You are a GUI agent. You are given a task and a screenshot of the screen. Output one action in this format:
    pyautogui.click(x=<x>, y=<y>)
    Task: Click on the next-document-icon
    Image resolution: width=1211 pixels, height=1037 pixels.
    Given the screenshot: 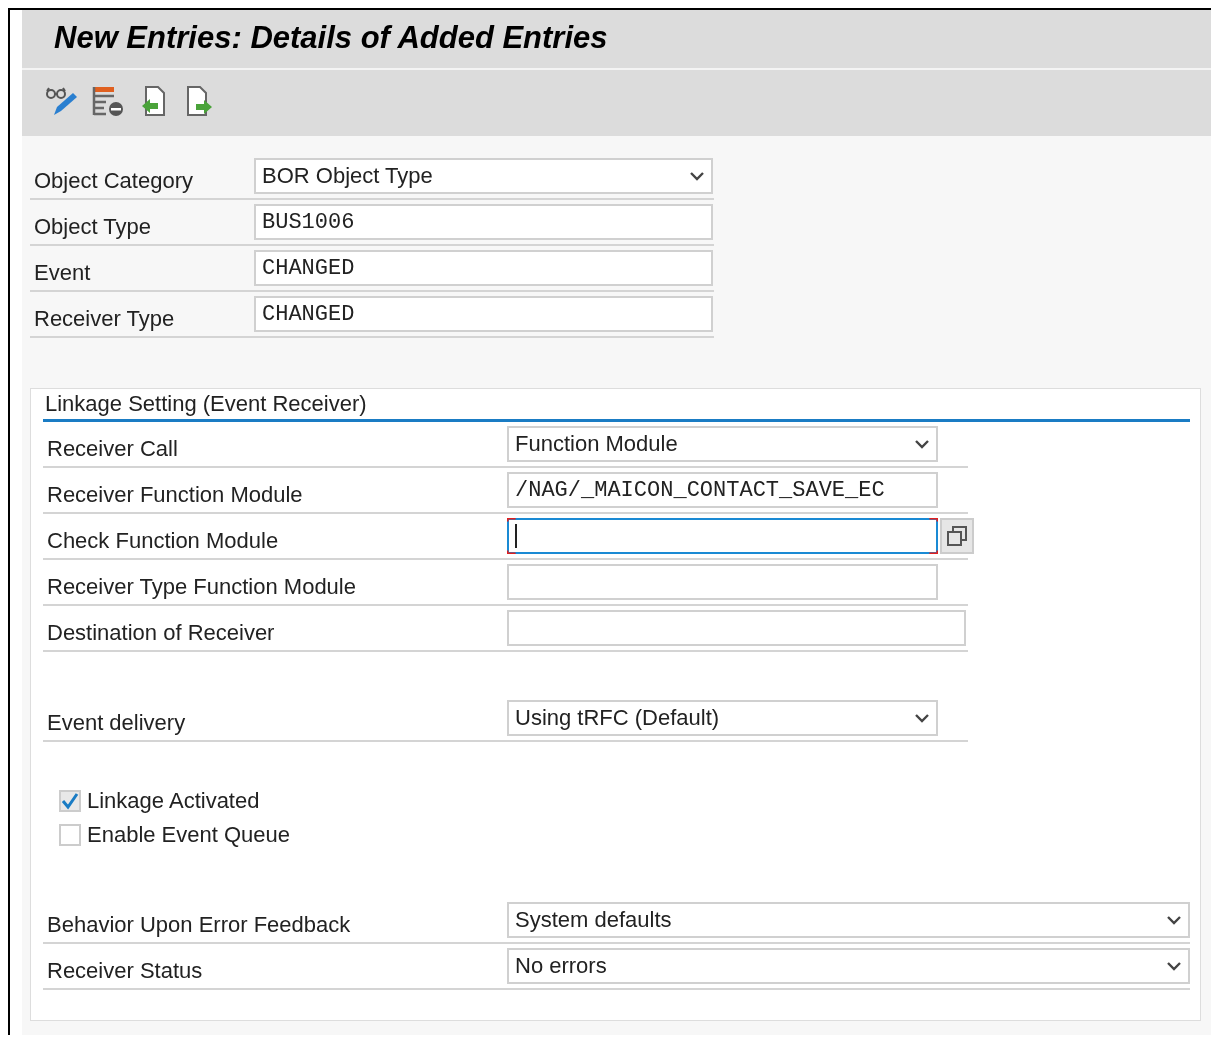 What is the action you would take?
    pyautogui.click(x=199, y=101)
    